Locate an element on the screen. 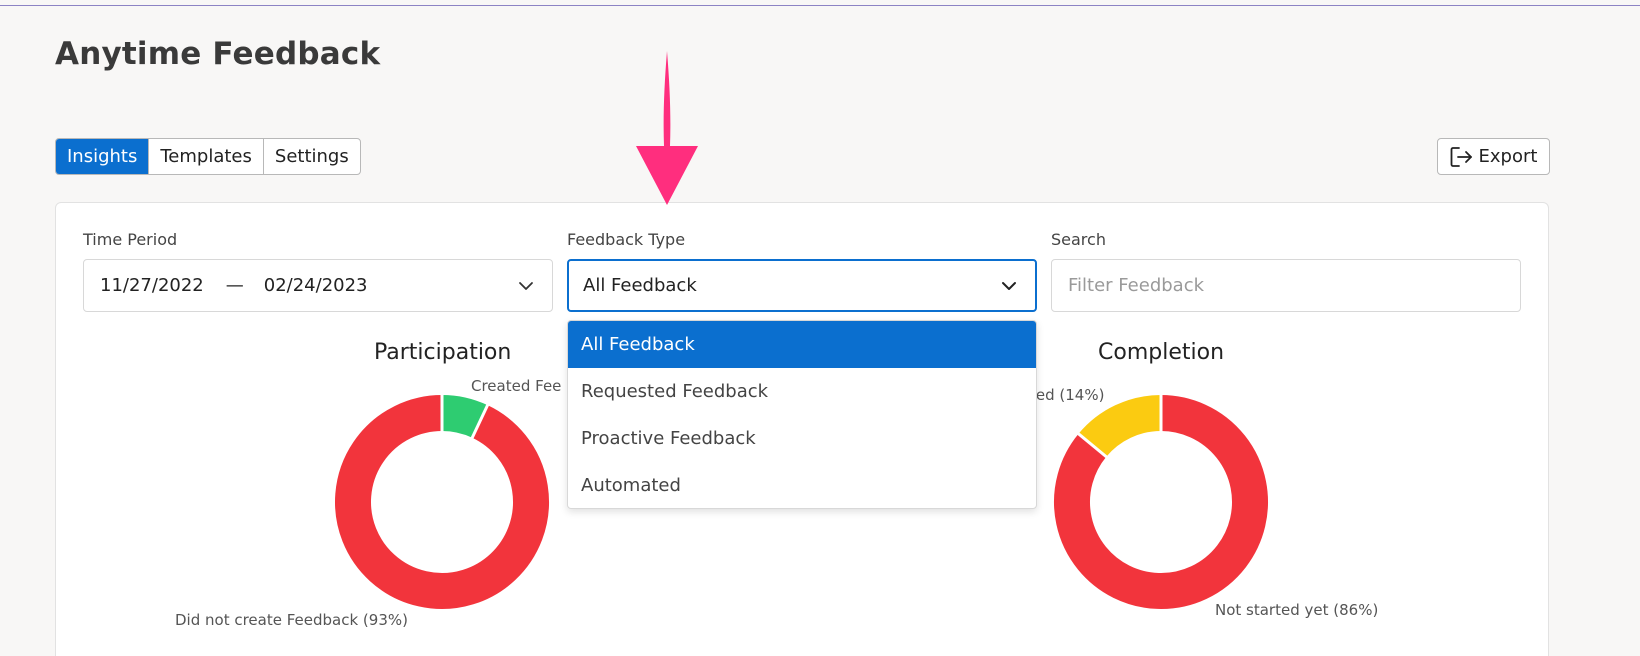 The width and height of the screenshot is (1640, 656). completion-donut is located at coordinates (1161, 501).